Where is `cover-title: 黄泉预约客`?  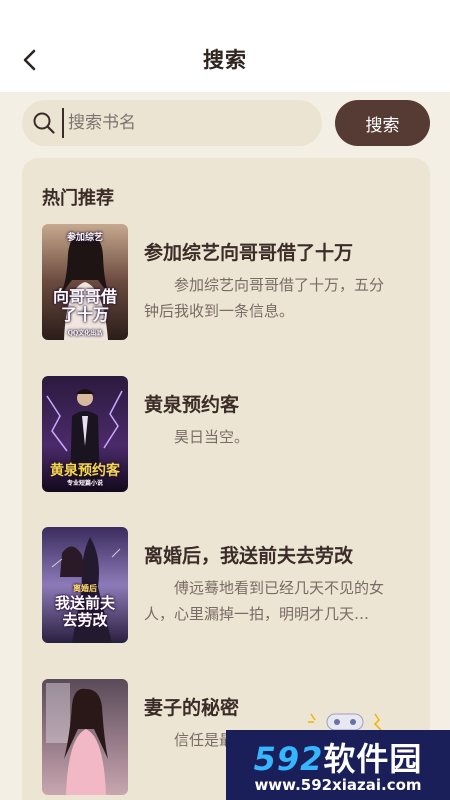 cover-title: 黄泉预约客 is located at coordinates (85, 471).